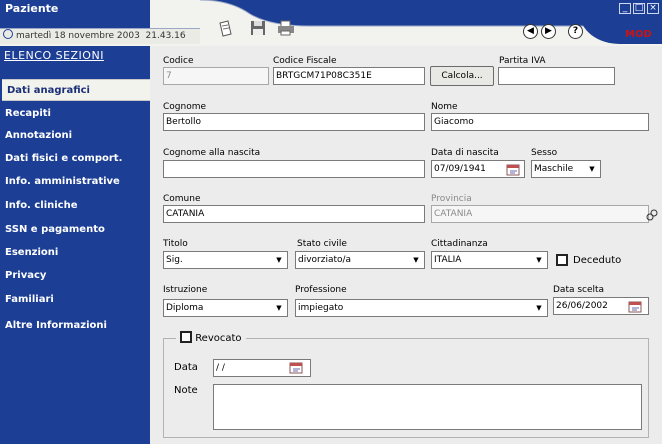  Describe the element at coordinates (448, 260) in the screenshot. I see `cittadinanza-value: ITALIA` at that location.